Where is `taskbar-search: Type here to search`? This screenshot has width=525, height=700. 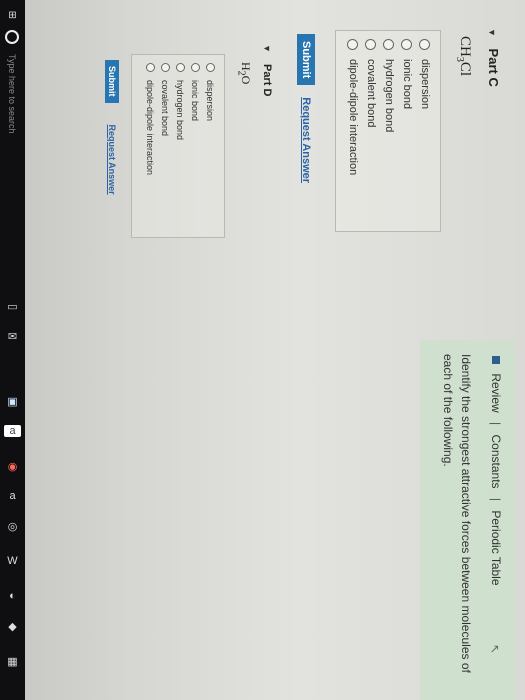 taskbar-search: Type here to search is located at coordinates (12, 115).